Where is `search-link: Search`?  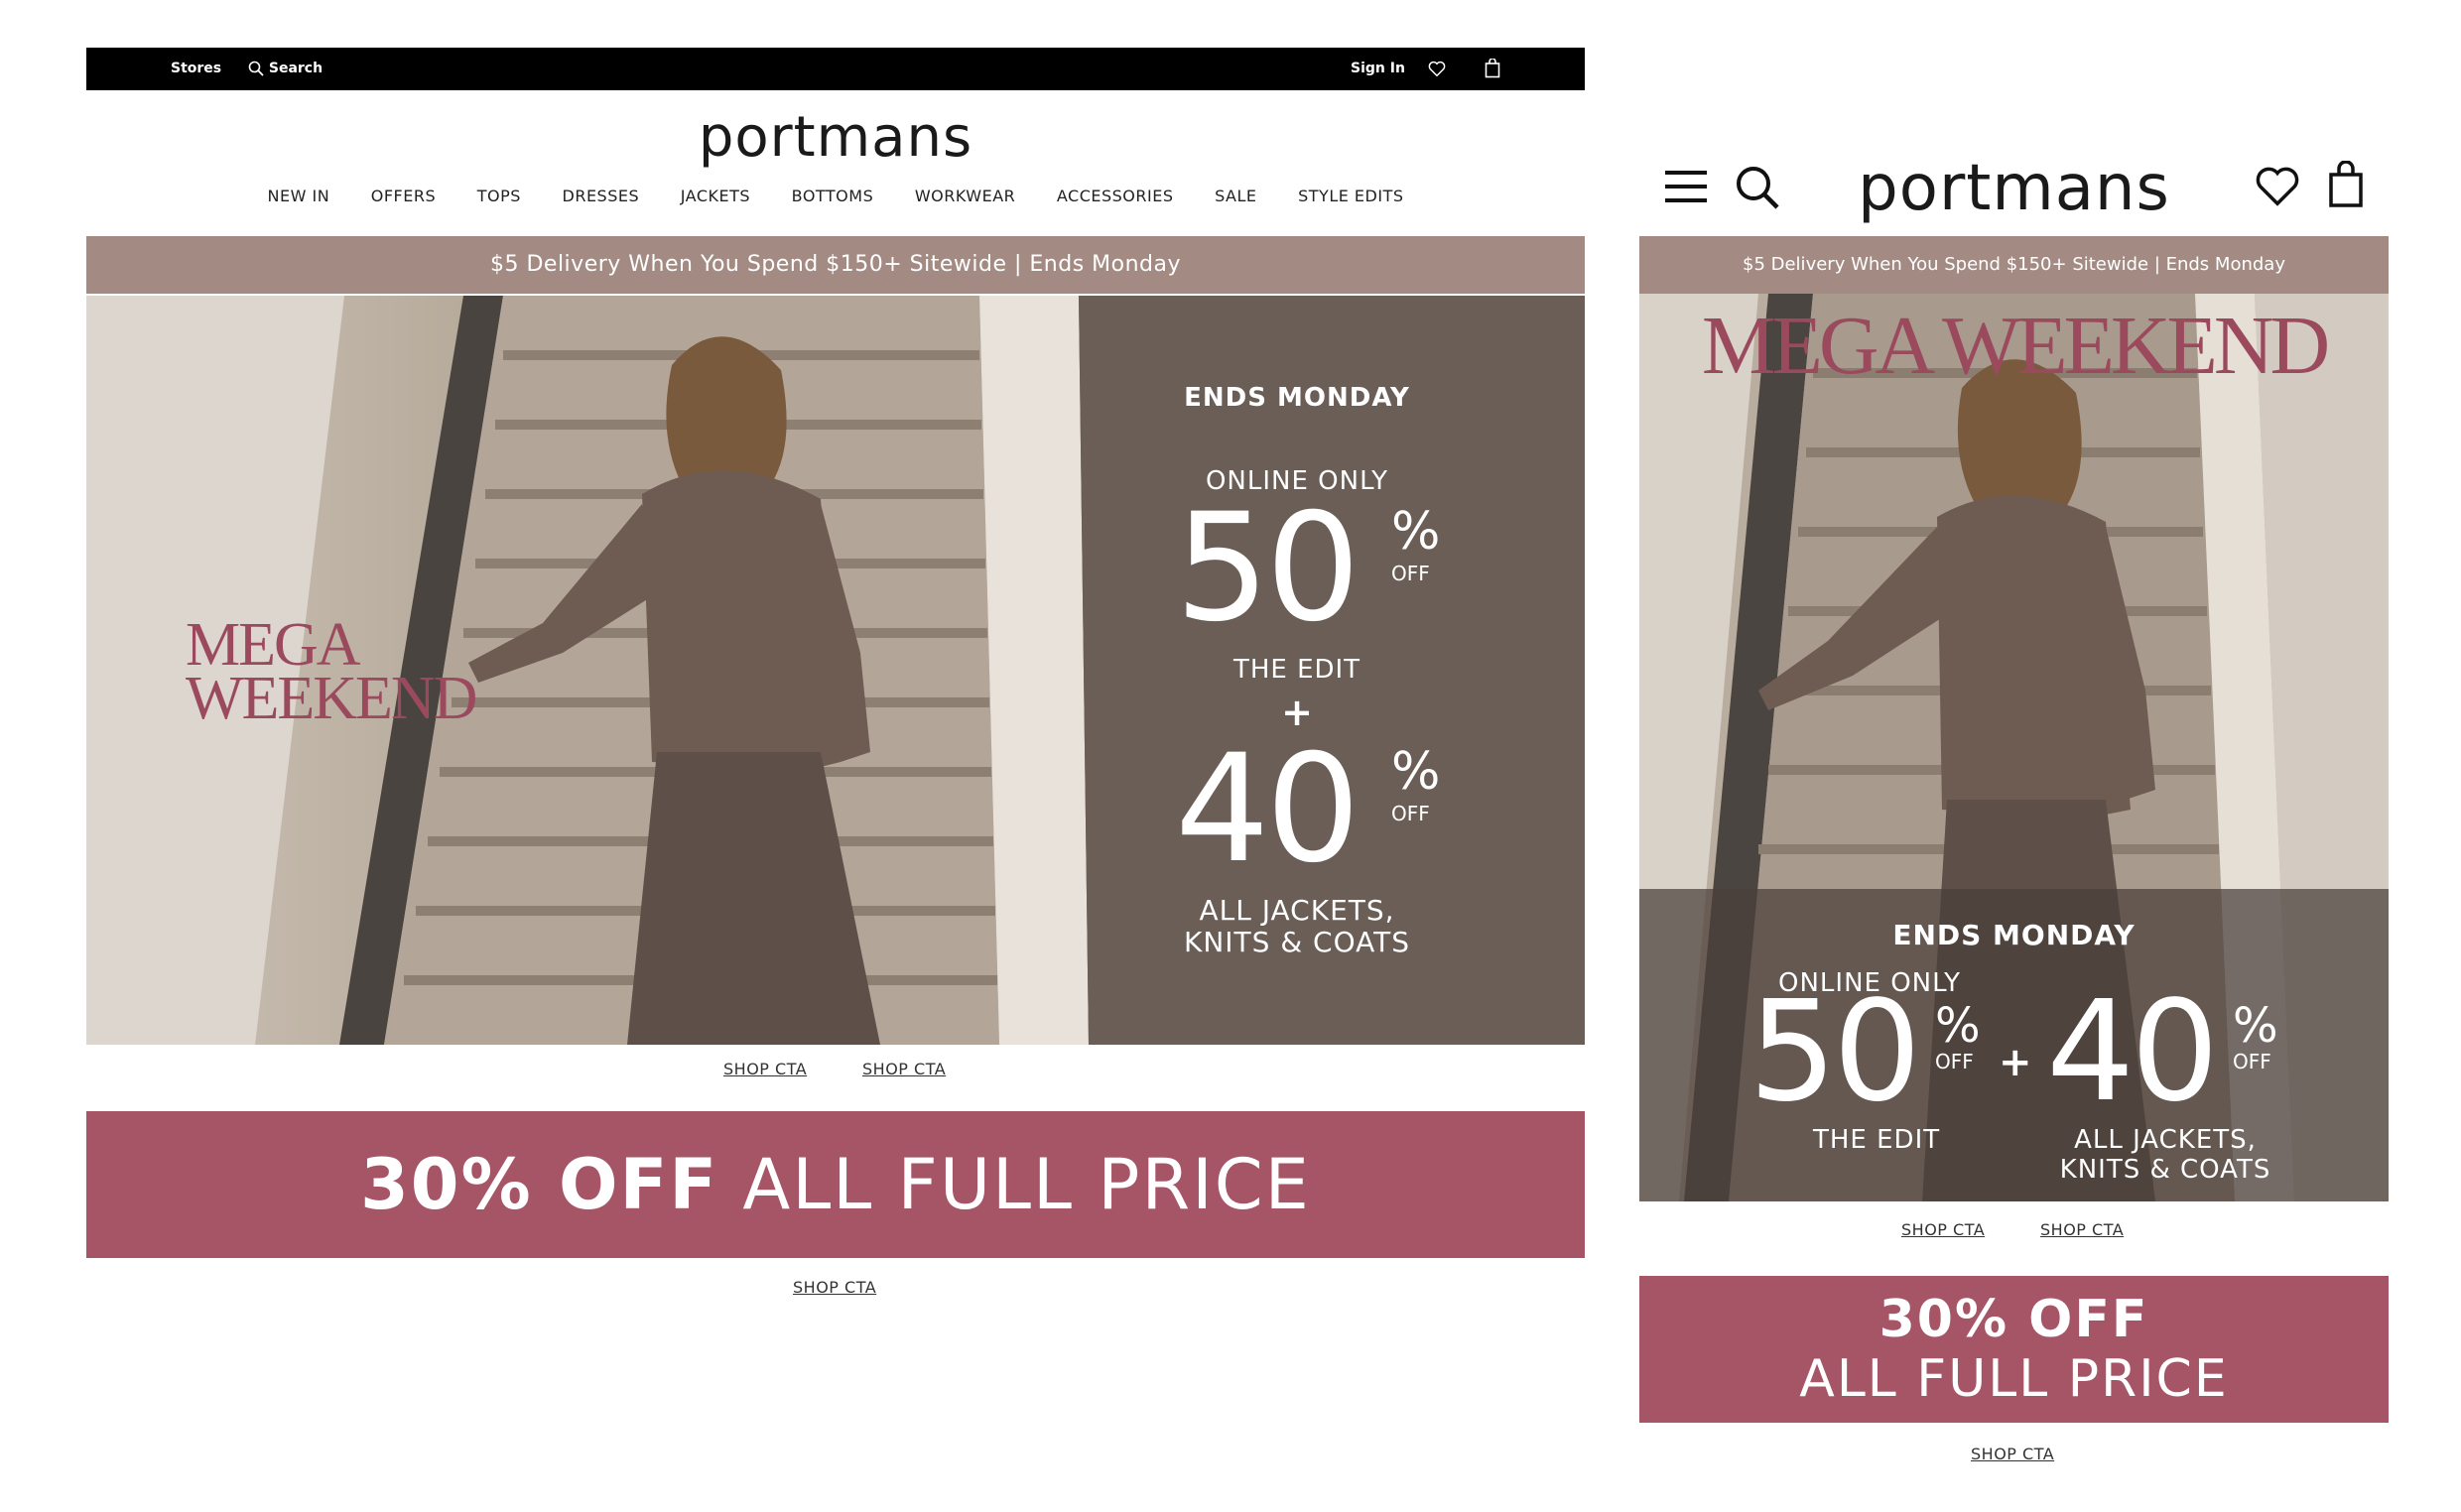
search-link: Search is located at coordinates (285, 69).